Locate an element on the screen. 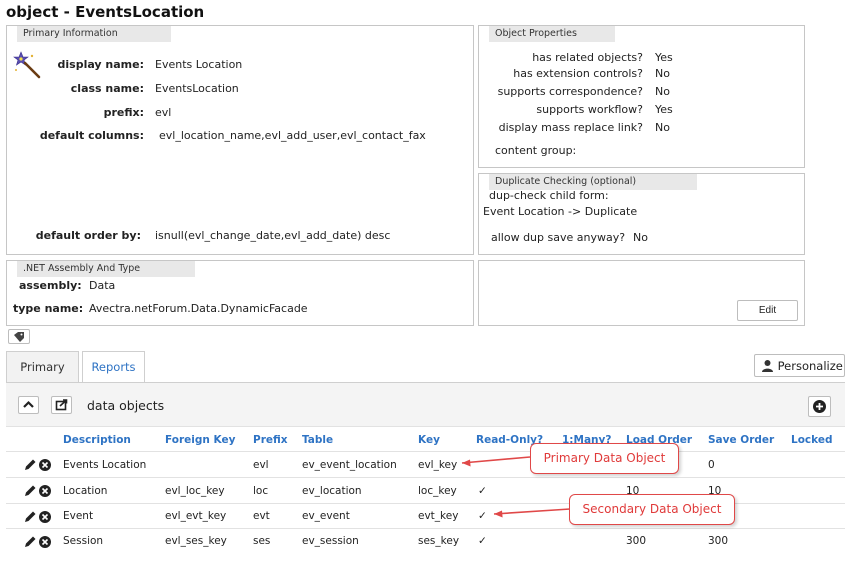 The height and width of the screenshot is (570, 847). primary-callout-arrowhead is located at coordinates (466, 463).